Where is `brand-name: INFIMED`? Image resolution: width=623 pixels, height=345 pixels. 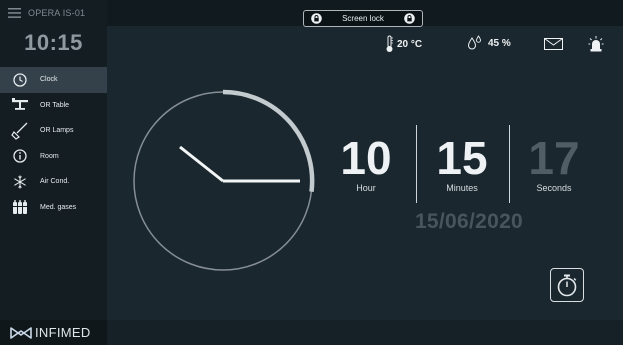 brand-name: INFIMED is located at coordinates (63, 332).